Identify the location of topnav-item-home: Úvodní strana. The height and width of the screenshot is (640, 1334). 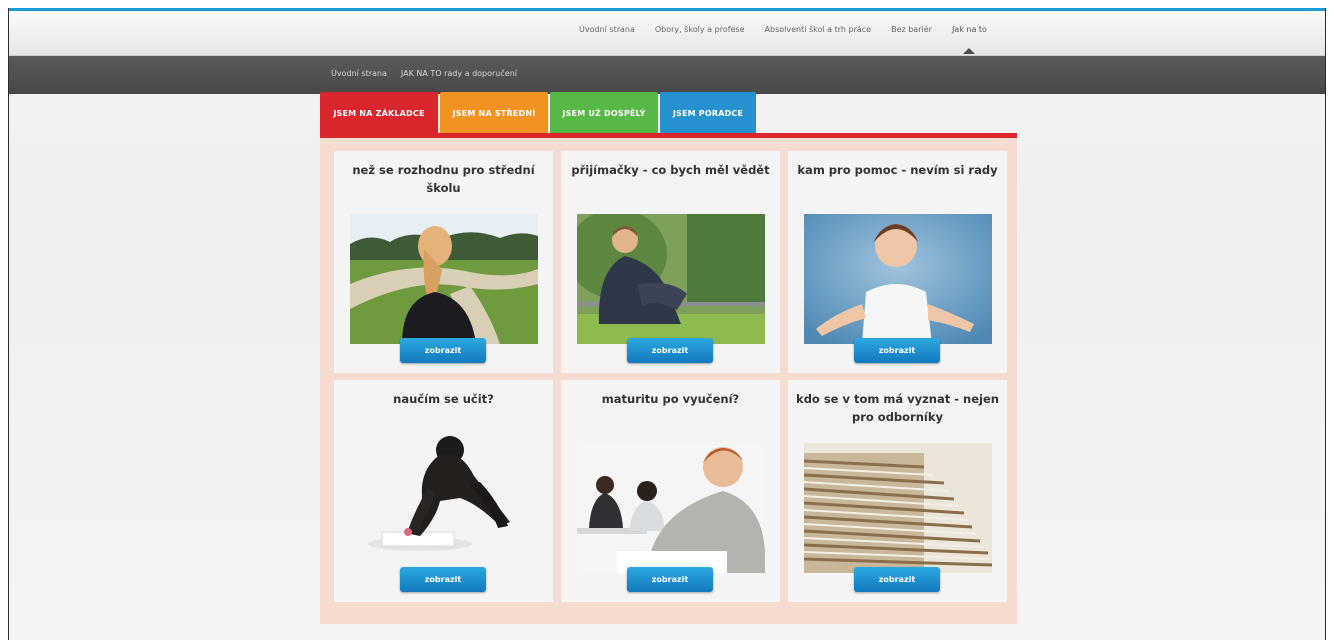
(607, 29).